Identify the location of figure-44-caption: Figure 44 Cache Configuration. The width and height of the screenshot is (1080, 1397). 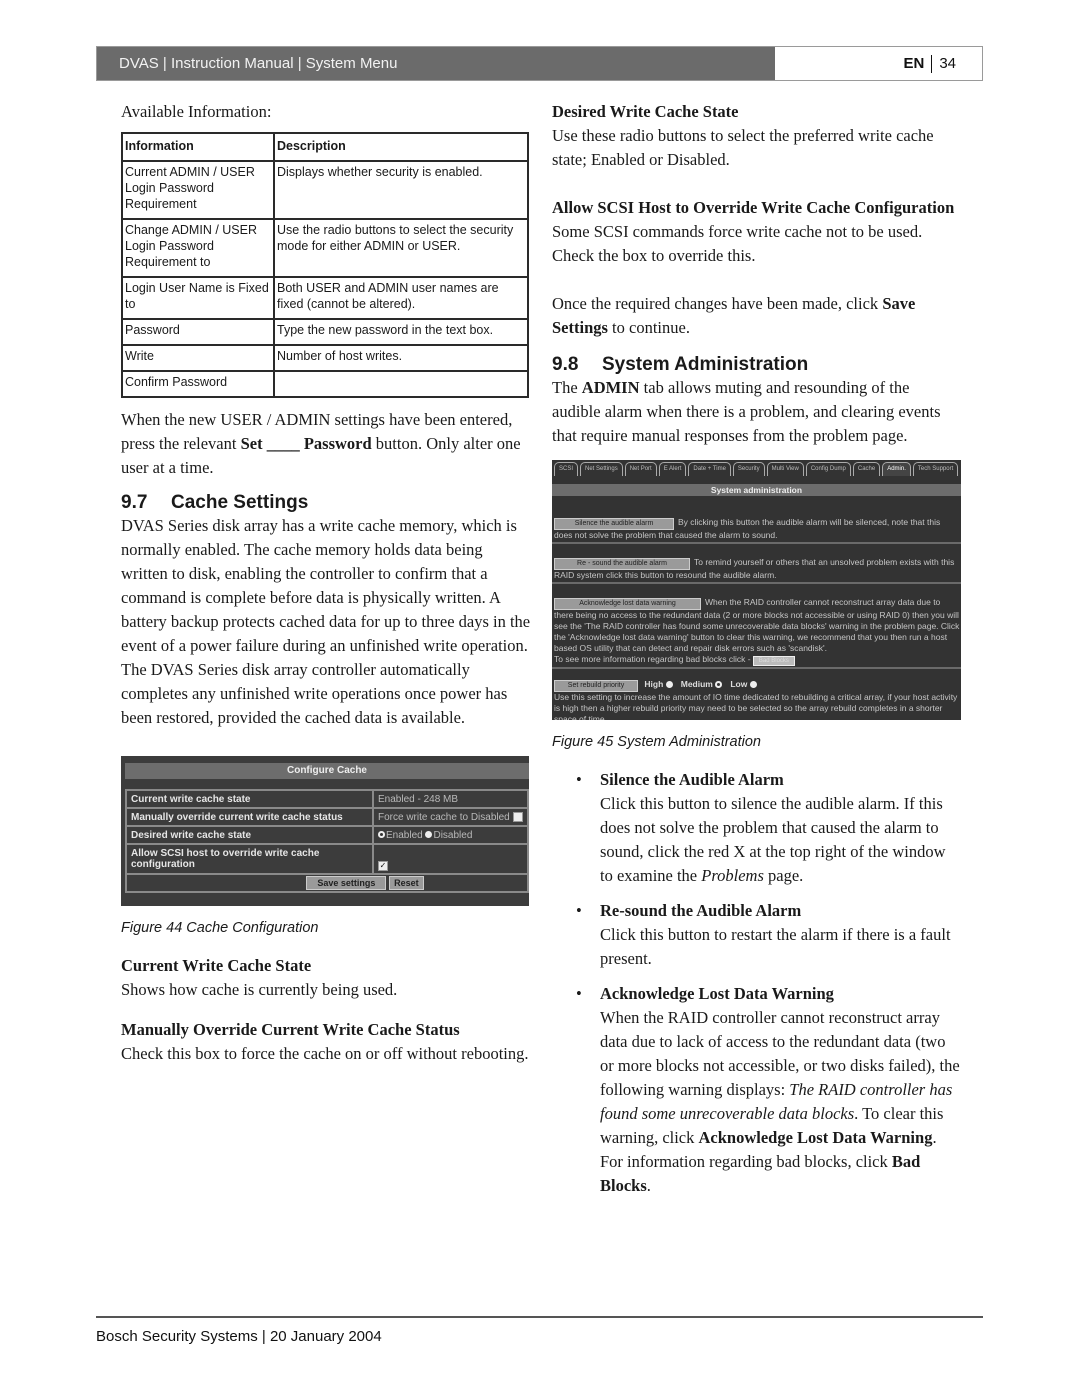
(220, 928).